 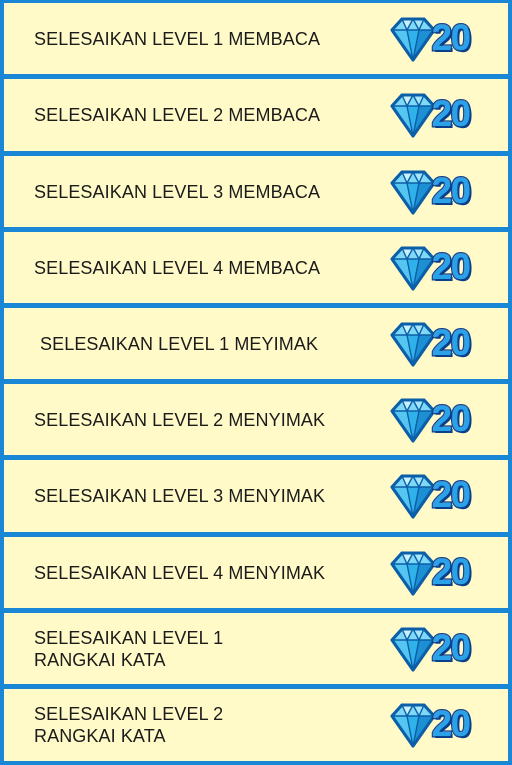 What do you see at coordinates (177, 191) in the screenshot?
I see `task-label: SELESAIKAN LEVEL 3 MEMBACA` at bounding box center [177, 191].